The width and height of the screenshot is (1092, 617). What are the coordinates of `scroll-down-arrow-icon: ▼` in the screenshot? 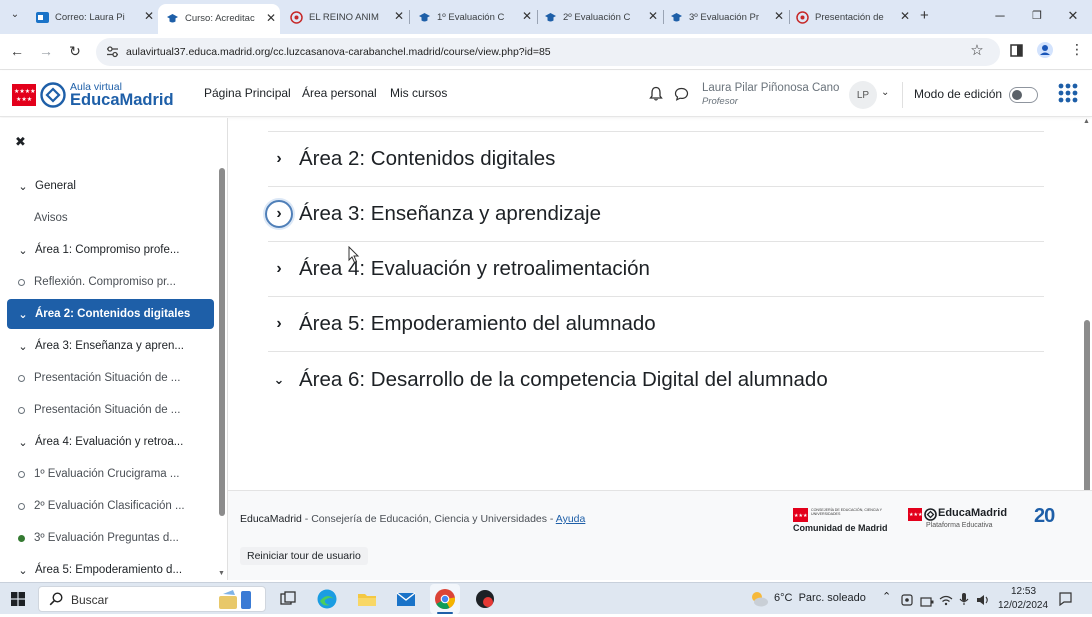 It's located at (221, 573).